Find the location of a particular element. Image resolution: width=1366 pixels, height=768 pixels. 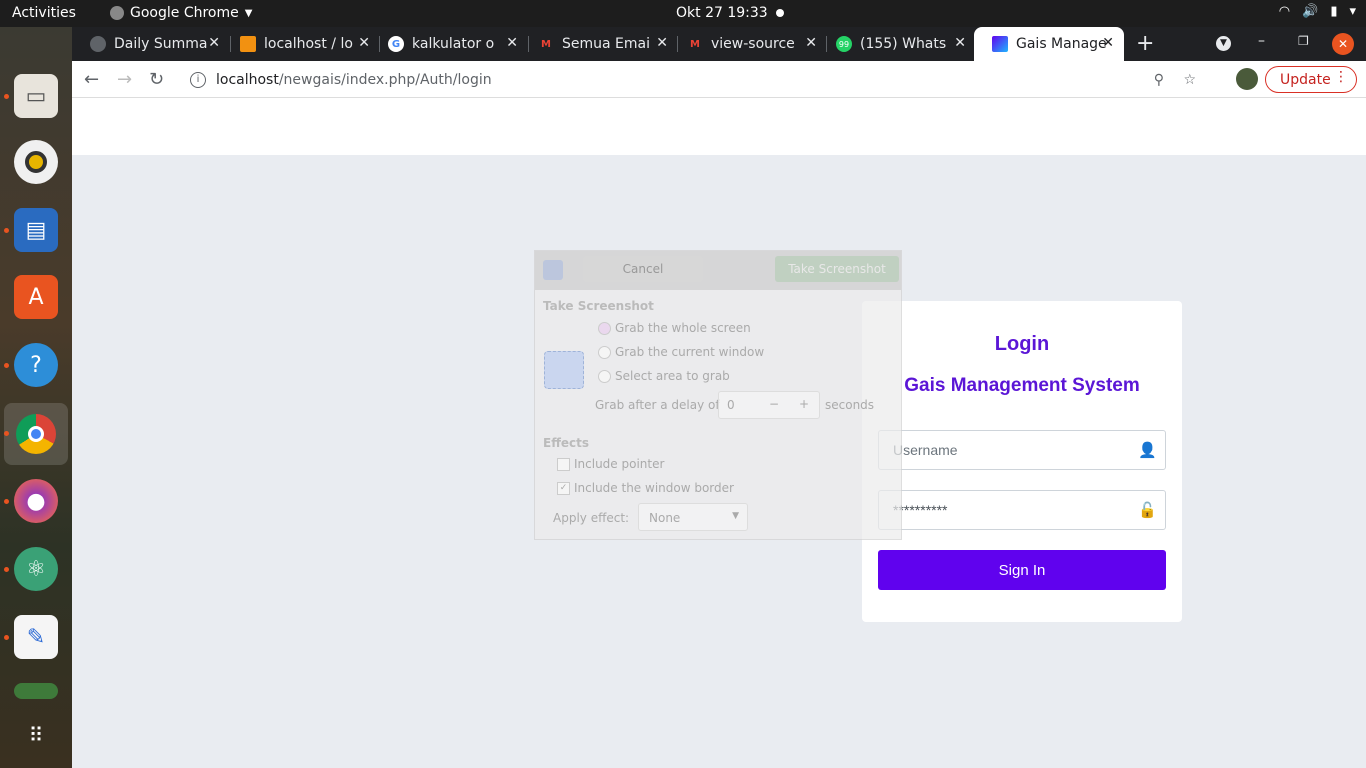

username-placeholder: Username is located at coordinates (925, 450).